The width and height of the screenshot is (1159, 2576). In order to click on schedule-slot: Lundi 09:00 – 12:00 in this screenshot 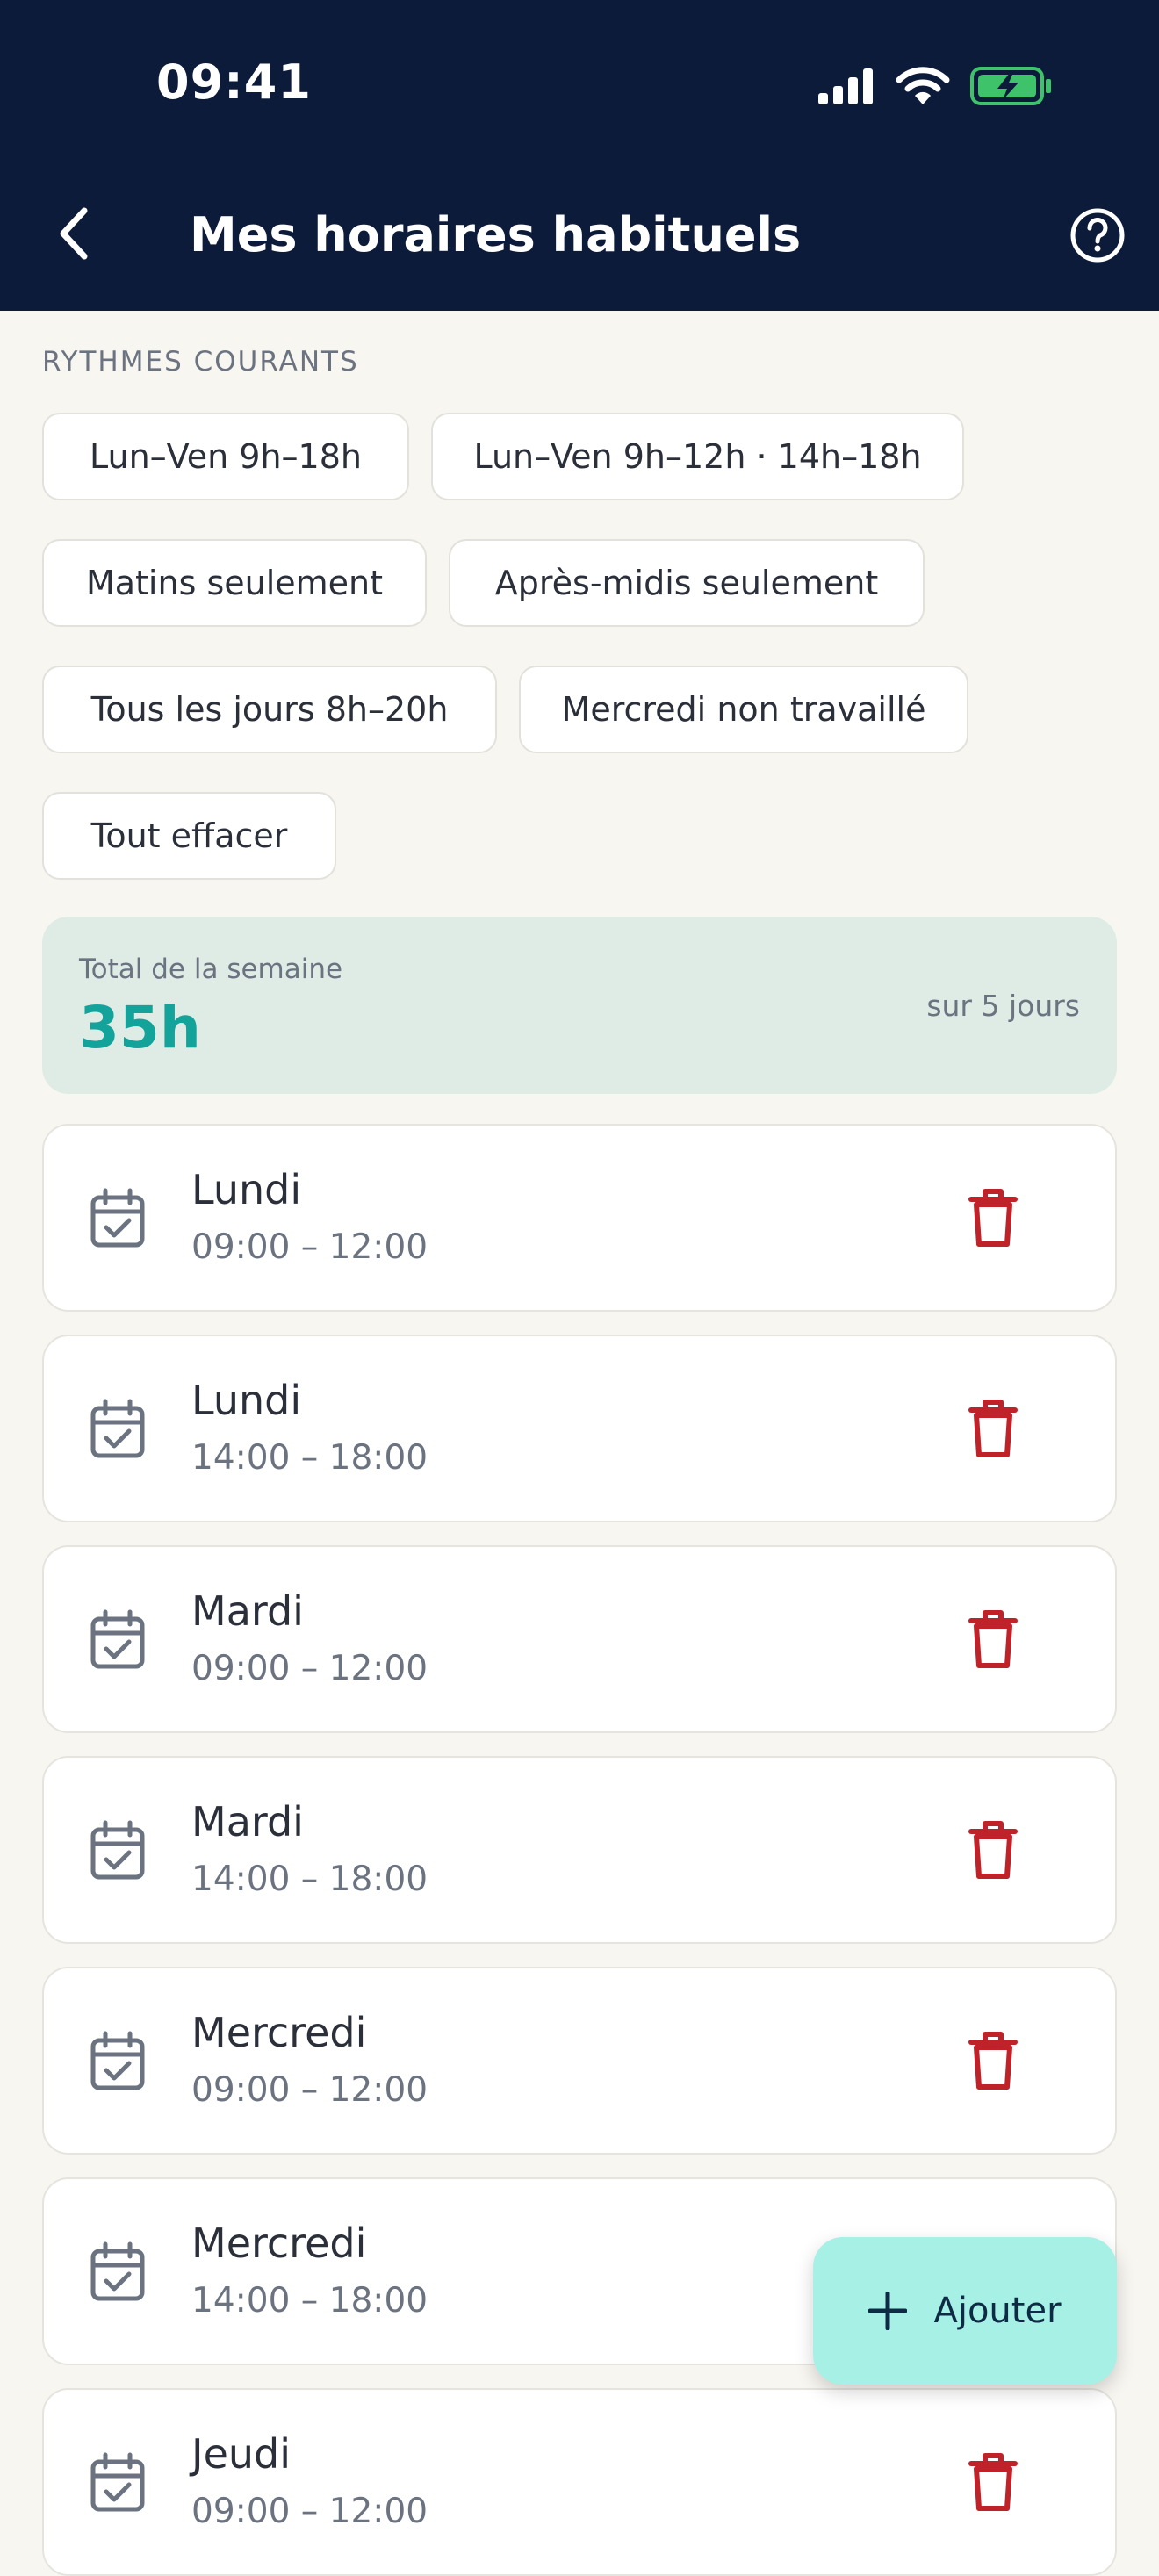, I will do `click(579, 1218)`.